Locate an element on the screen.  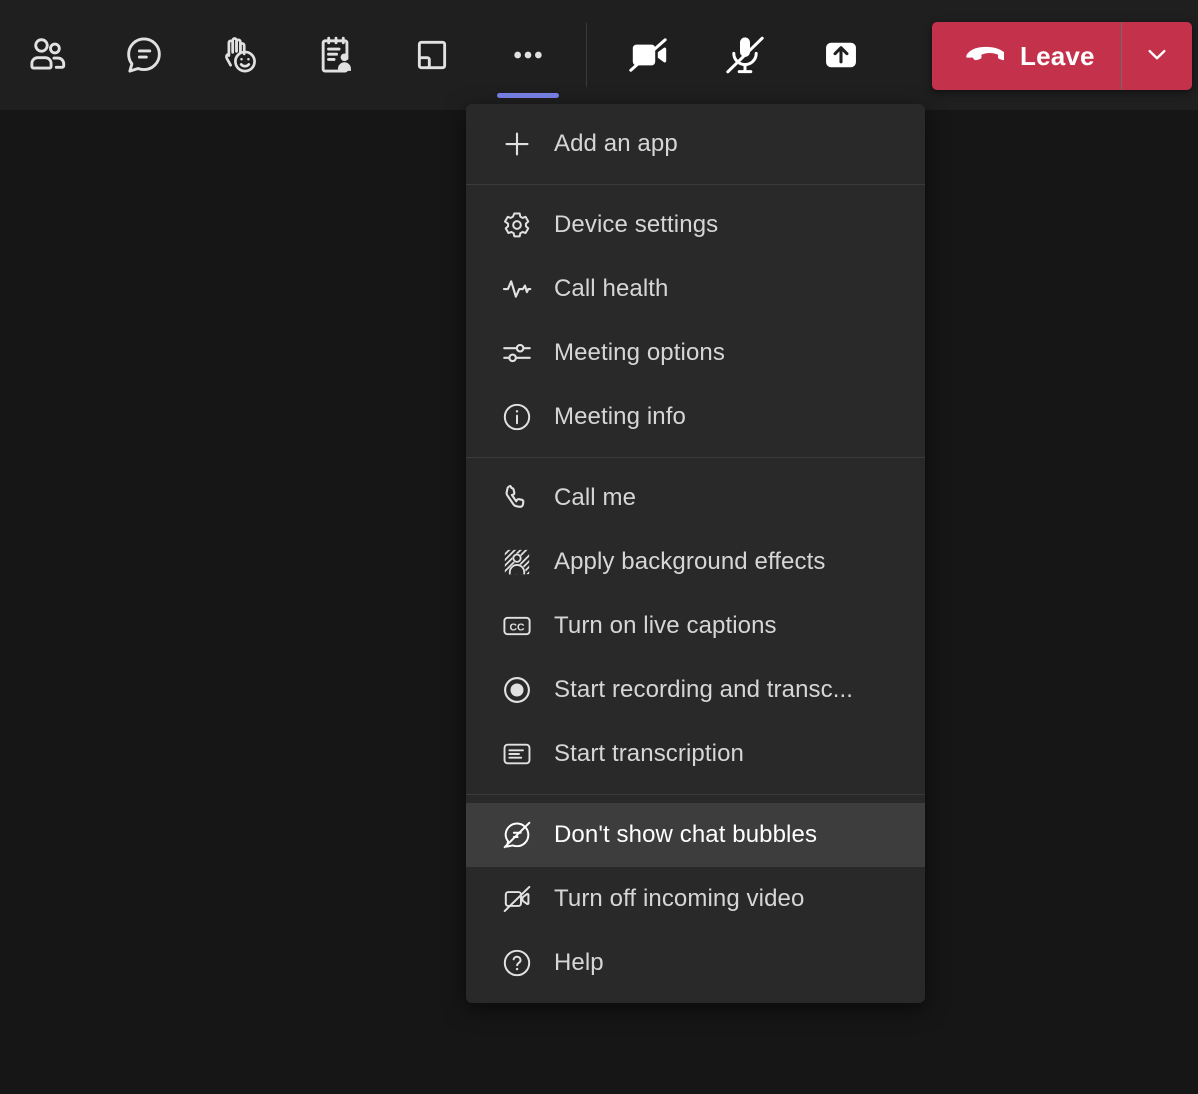
breakout-rooms-icon is located at coordinates (432, 55).